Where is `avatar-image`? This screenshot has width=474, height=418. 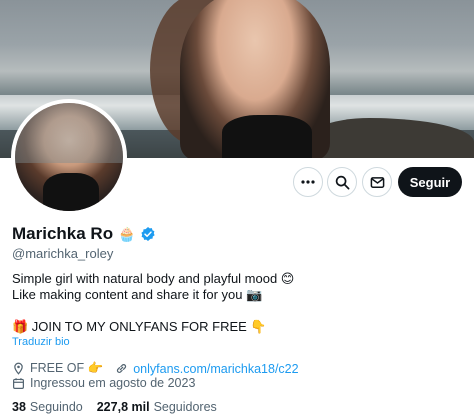 avatar-image is located at coordinates (69, 157).